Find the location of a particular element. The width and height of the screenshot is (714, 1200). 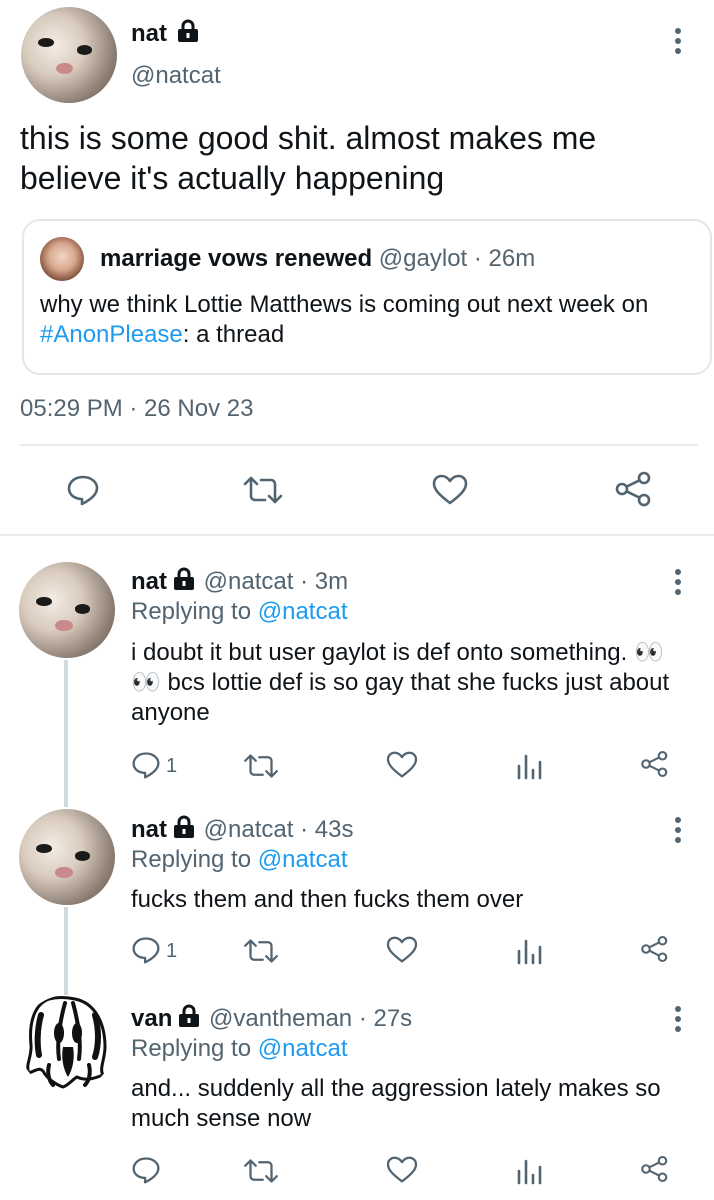

tweet-timestamp: 05:29 PM · 26 Nov 23 is located at coordinates (136, 409).